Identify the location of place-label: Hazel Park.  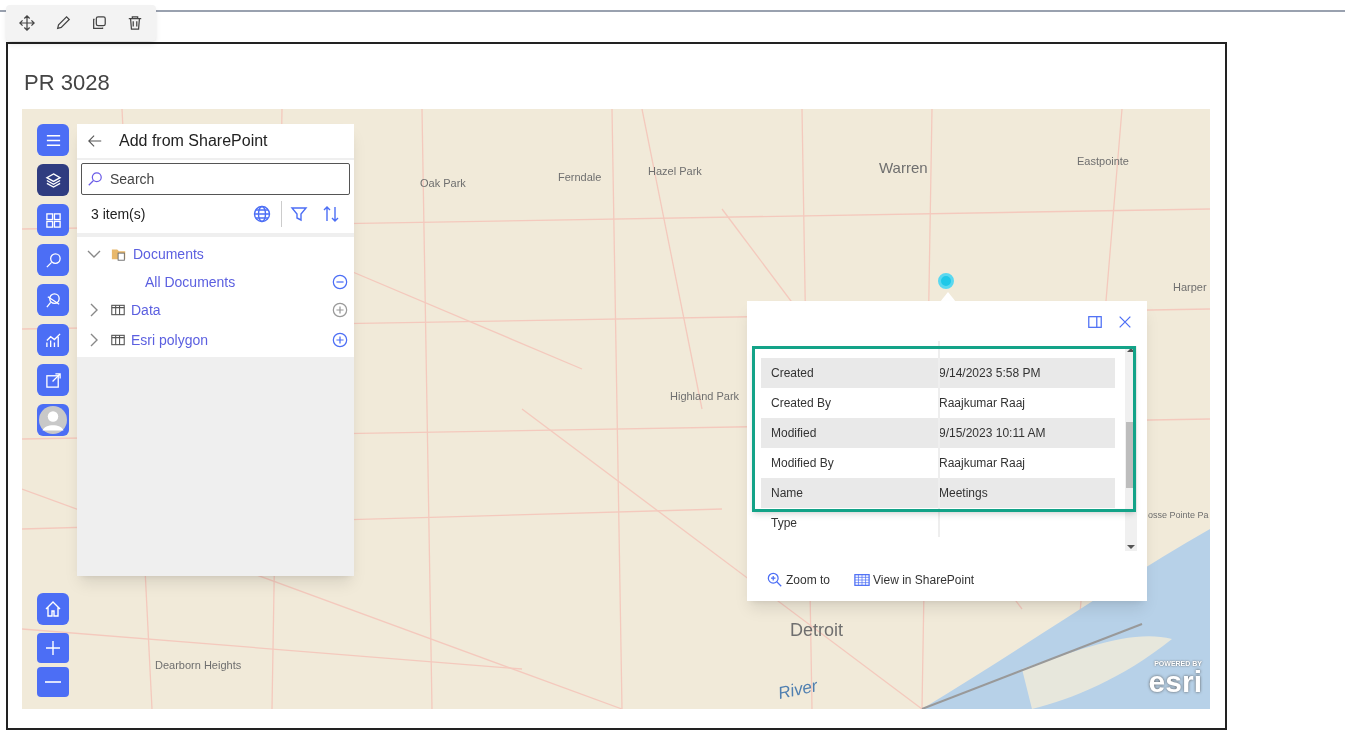
(675, 171).